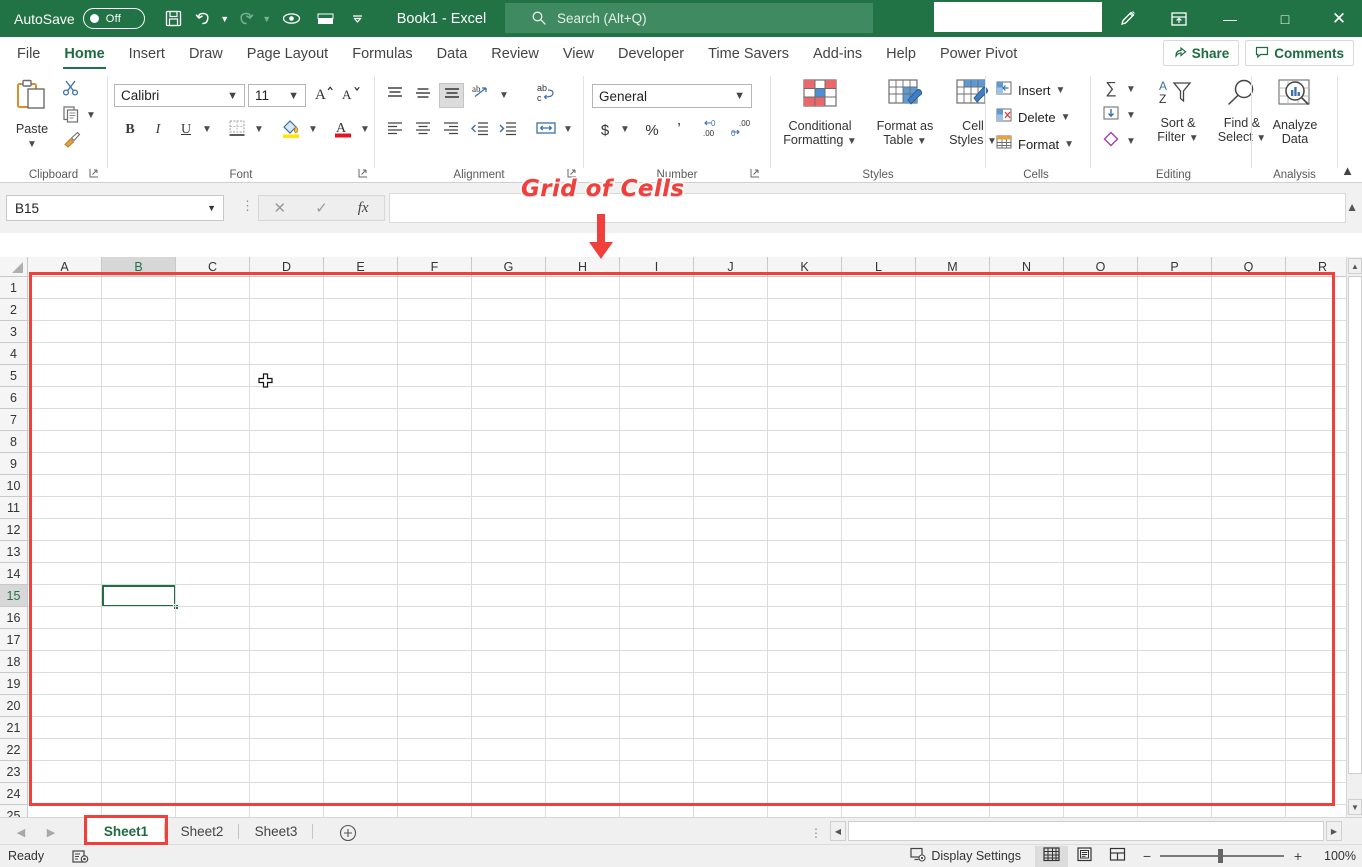 The width and height of the screenshot is (1362, 867). I want to click on comma-style-button: ’, so click(679, 130).